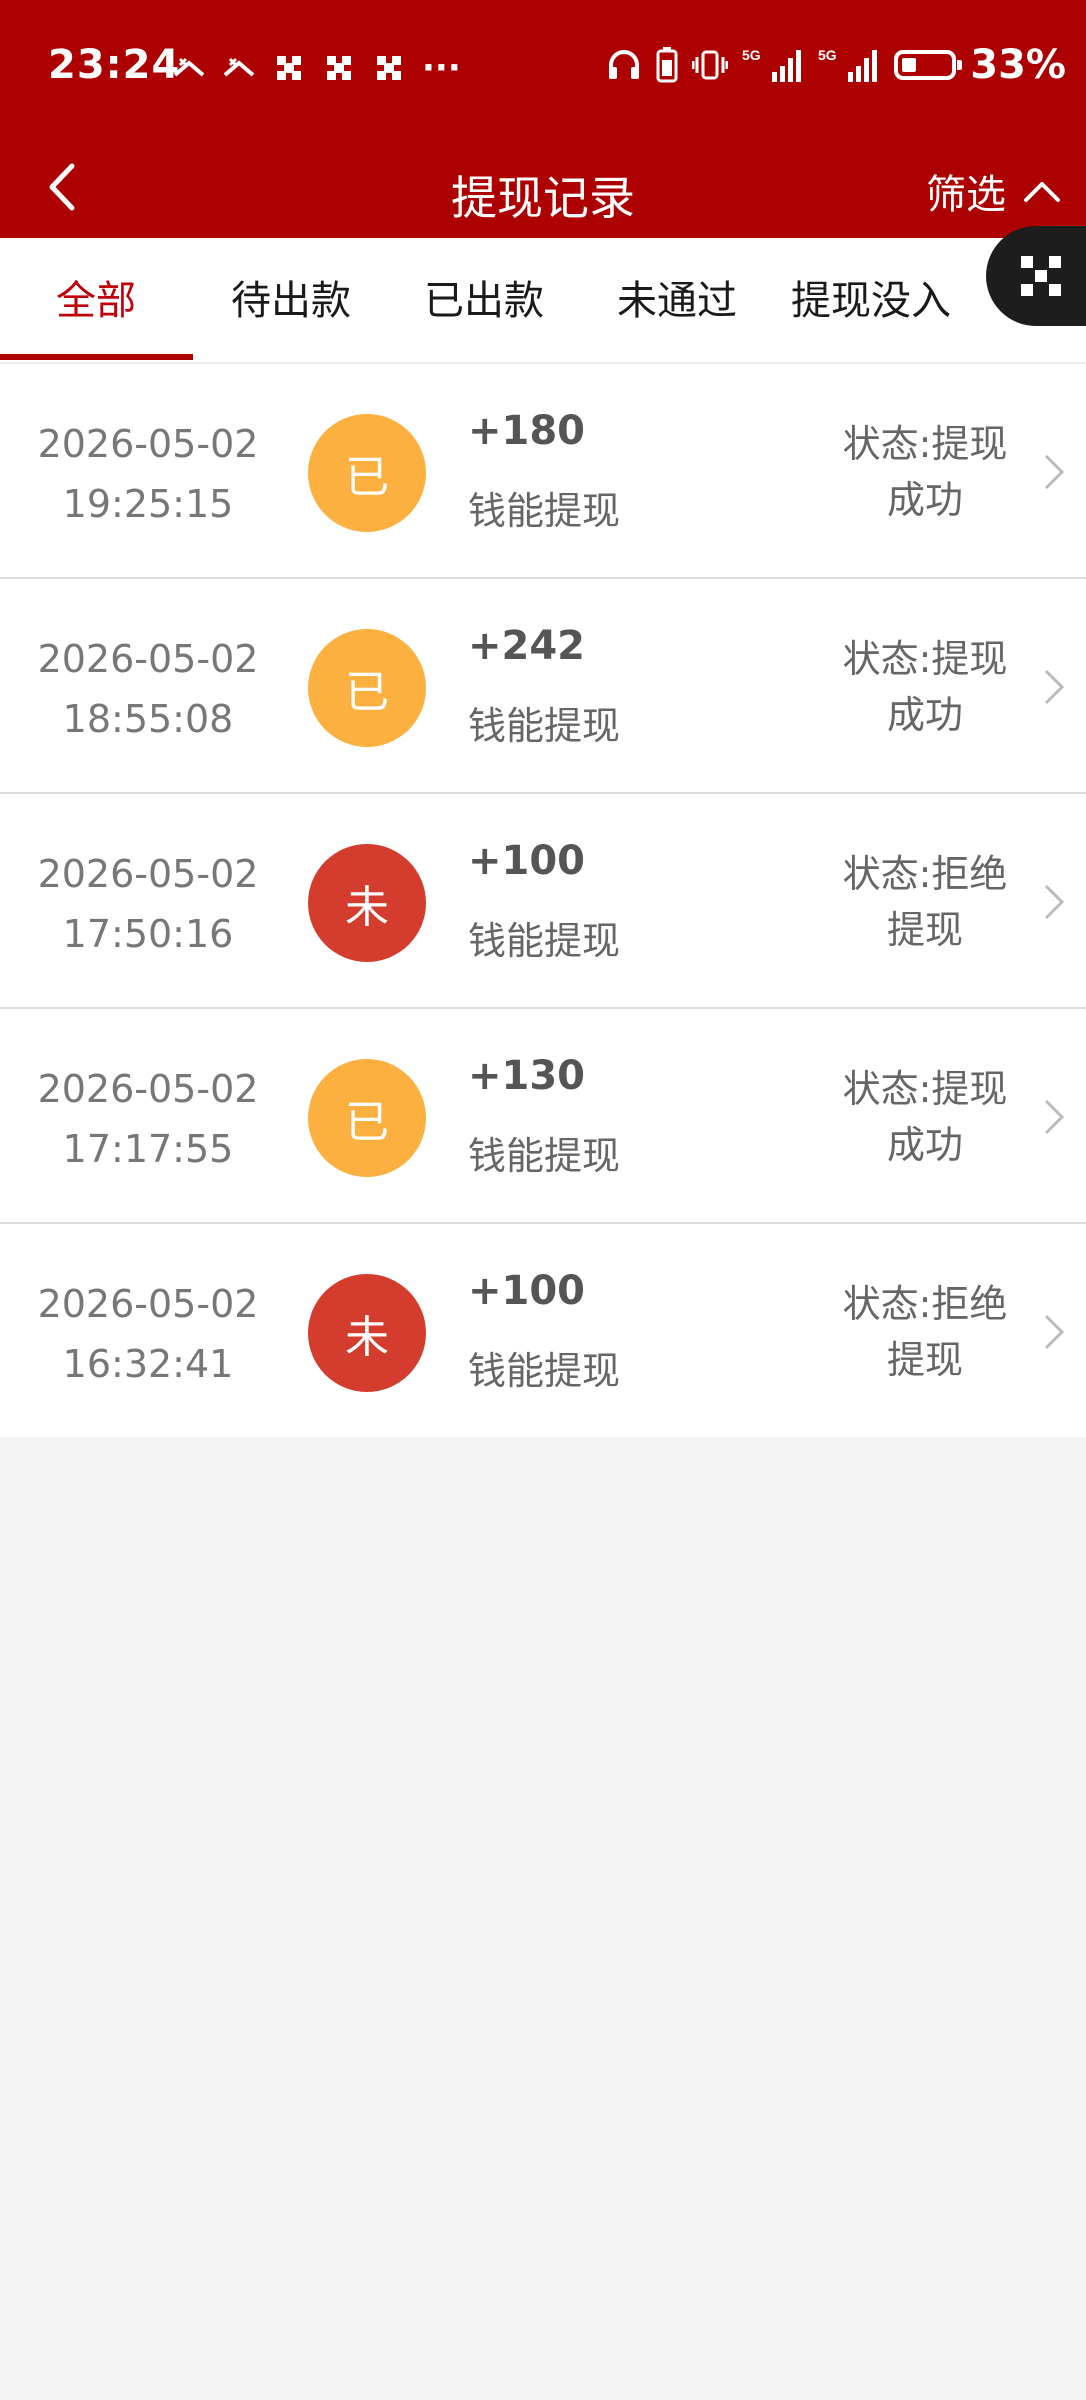 This screenshot has height=2400, width=1086. I want to click on record-datetime: 2026-05-02 18:55:08, so click(148, 689).